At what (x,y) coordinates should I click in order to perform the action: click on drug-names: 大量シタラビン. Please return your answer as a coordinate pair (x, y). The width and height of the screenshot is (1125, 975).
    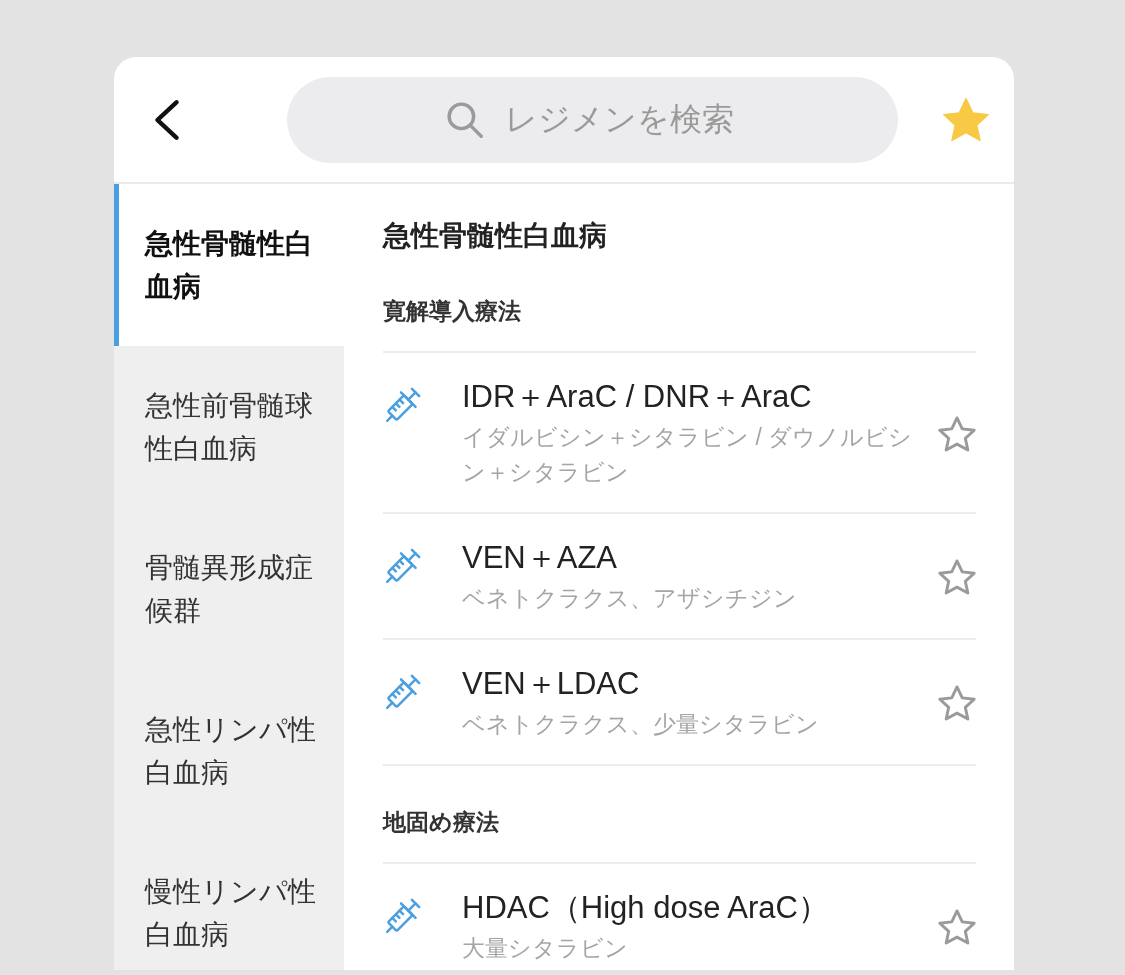
    Looking at the image, I should click on (545, 948).